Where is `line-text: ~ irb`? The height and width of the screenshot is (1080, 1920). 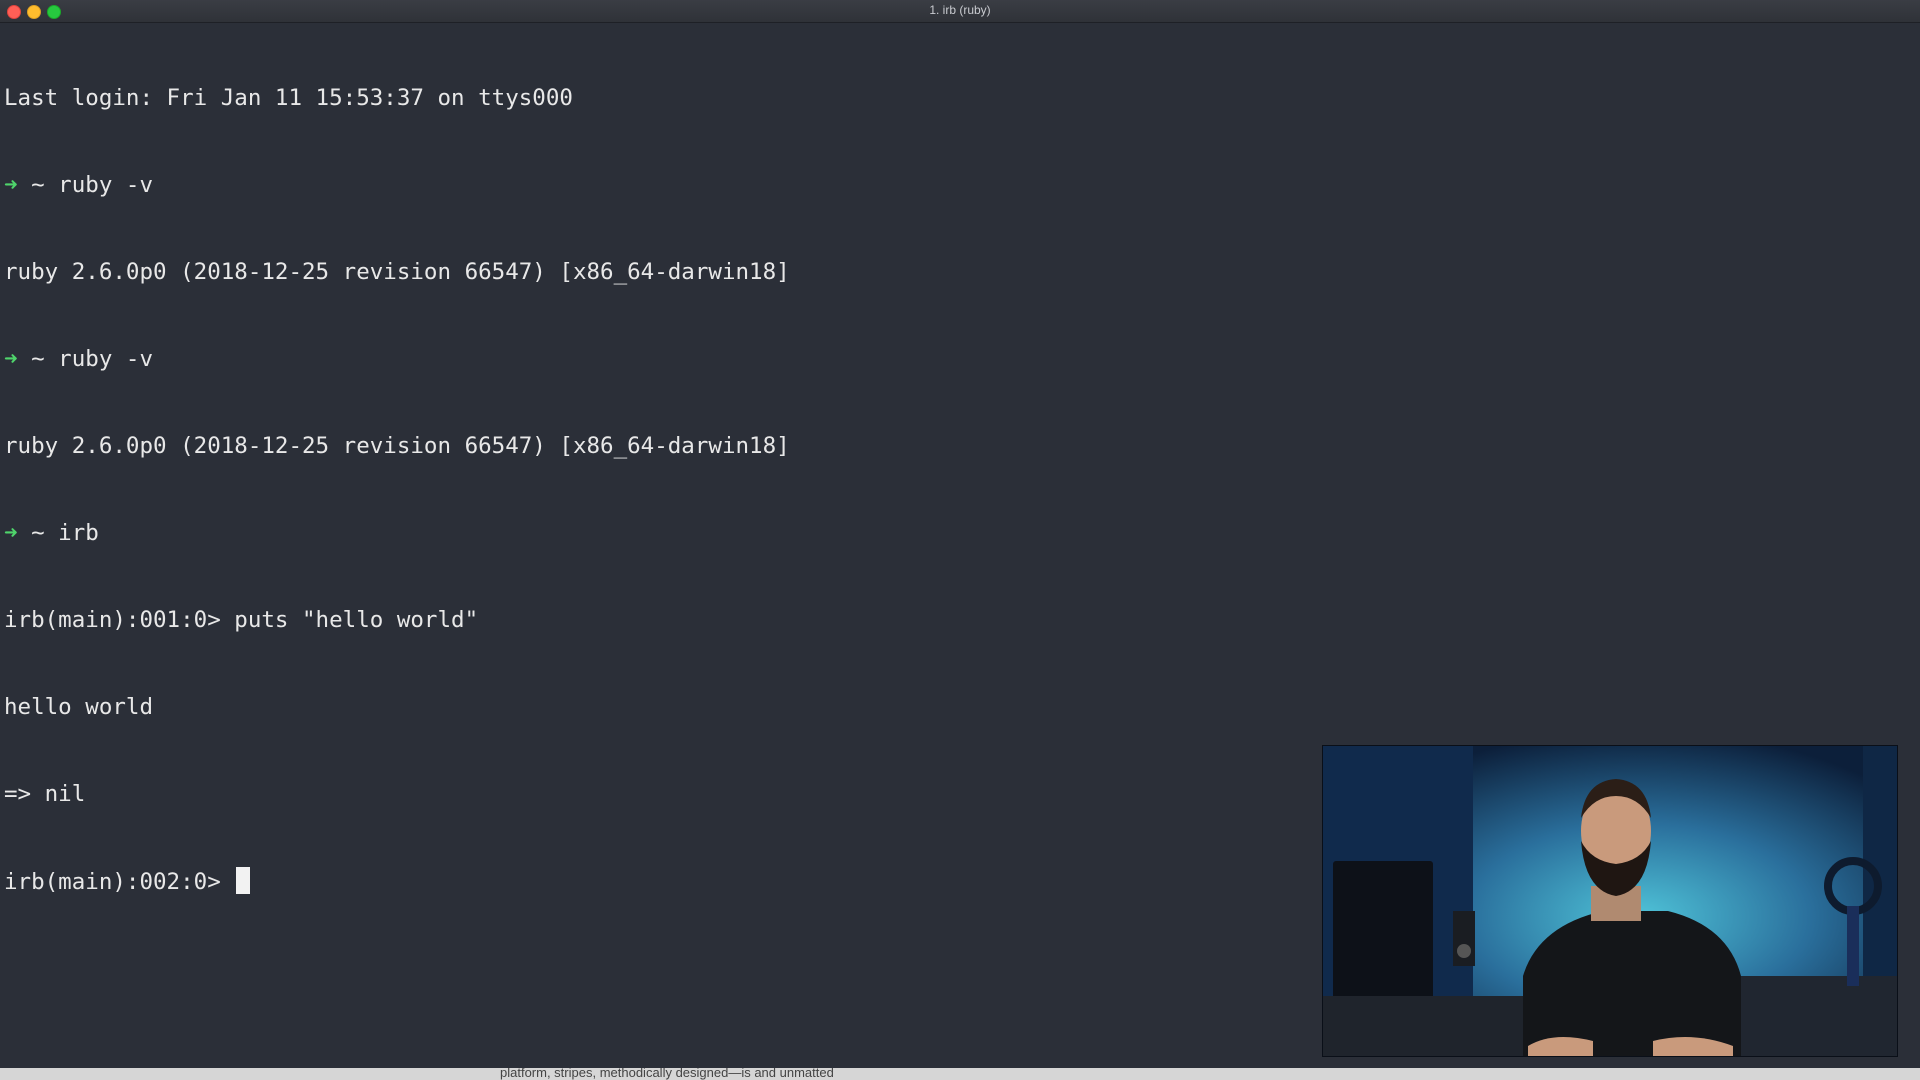 line-text: ~ irb is located at coordinates (58, 533).